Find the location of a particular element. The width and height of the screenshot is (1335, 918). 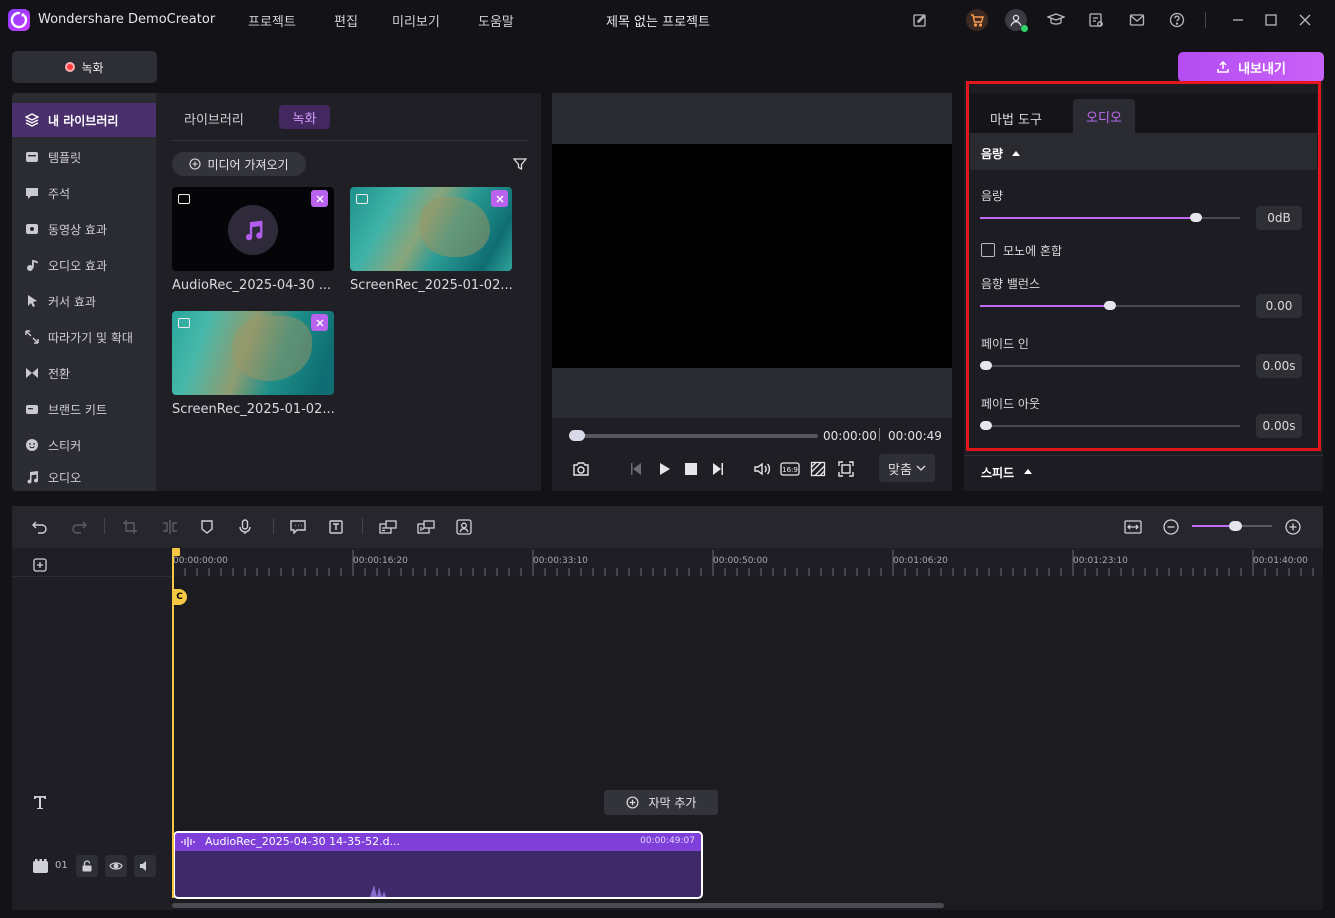

fade-out-value: 0.00s is located at coordinates (1279, 426).